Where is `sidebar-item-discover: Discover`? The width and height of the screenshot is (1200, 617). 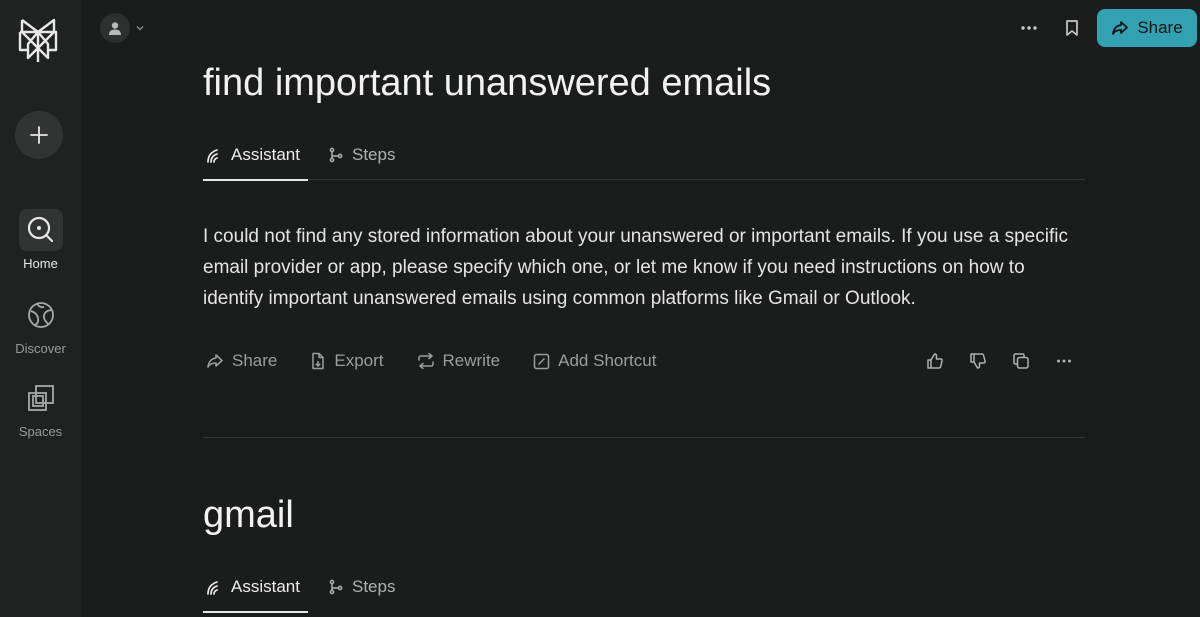
sidebar-item-discover: Discover is located at coordinates (40, 325).